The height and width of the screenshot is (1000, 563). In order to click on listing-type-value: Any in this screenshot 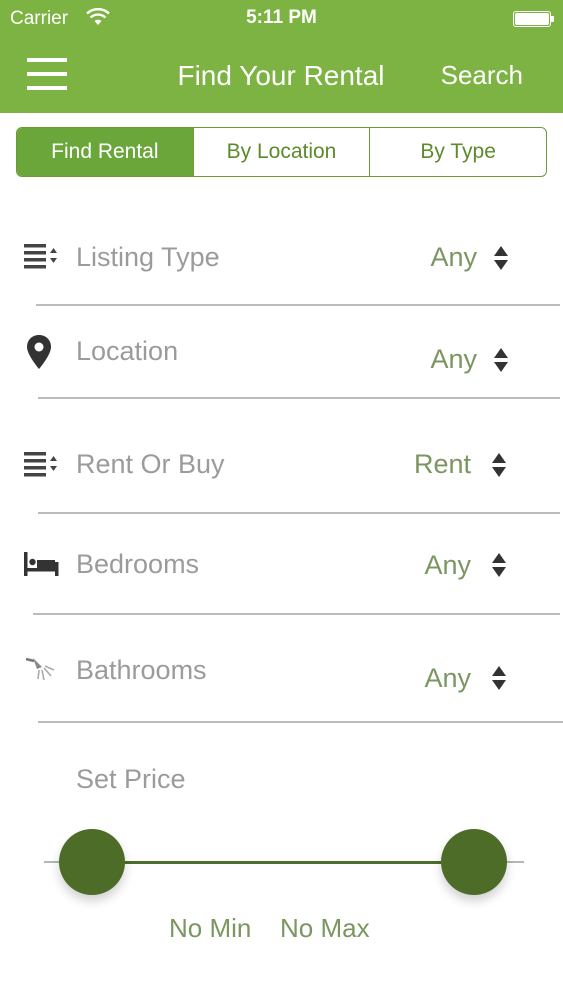, I will do `click(453, 257)`.